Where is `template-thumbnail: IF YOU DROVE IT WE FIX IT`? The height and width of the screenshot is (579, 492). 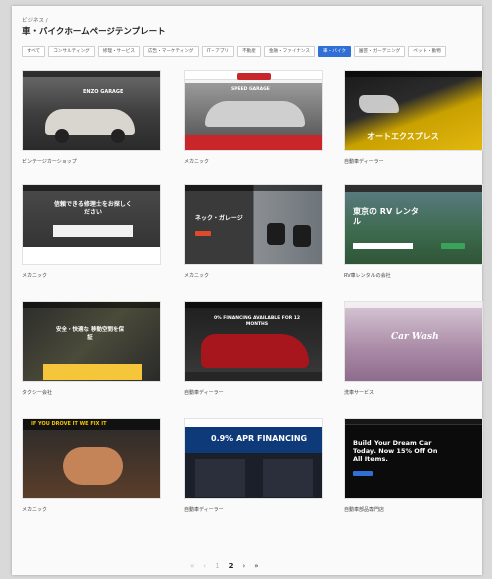
template-thumbnail: IF YOU DROVE IT WE FIX IT is located at coordinates (91, 458).